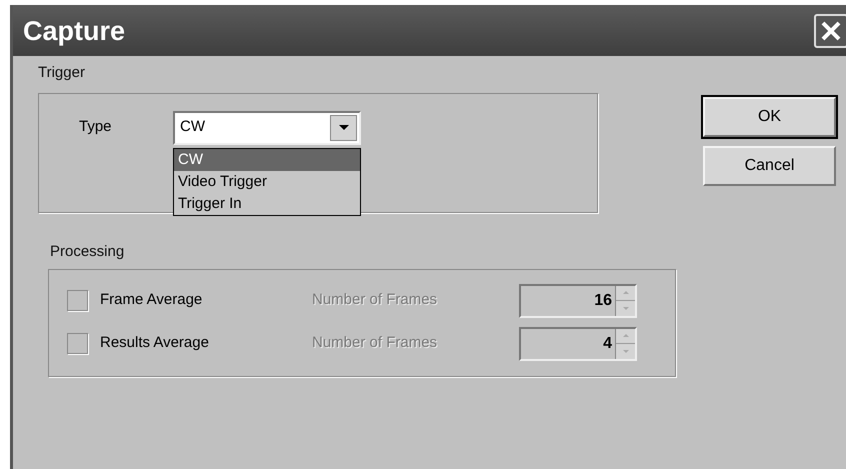 This screenshot has width=846, height=469. I want to click on close-button, so click(830, 31).